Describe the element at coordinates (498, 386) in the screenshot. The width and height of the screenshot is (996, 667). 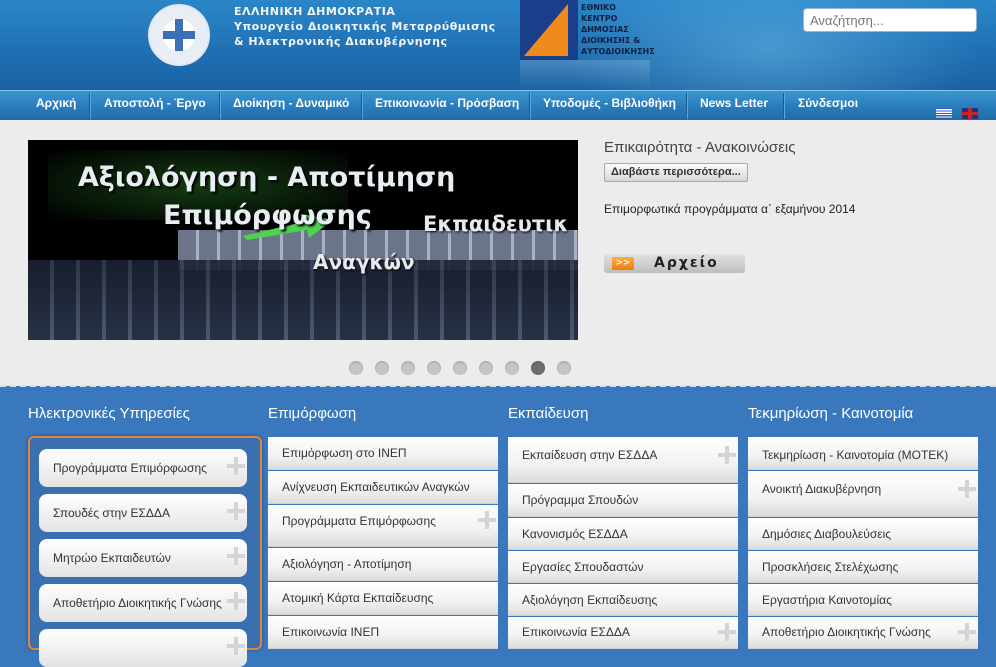
I see `section-divider` at that location.